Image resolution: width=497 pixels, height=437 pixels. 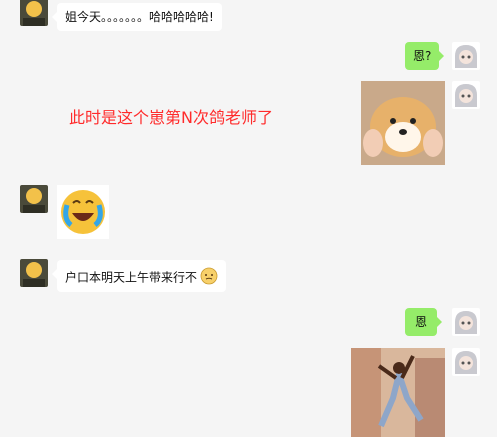 I want to click on message-text: 姐今天。。。。。。。哈哈哈哈哈!, so click(x=139, y=17).